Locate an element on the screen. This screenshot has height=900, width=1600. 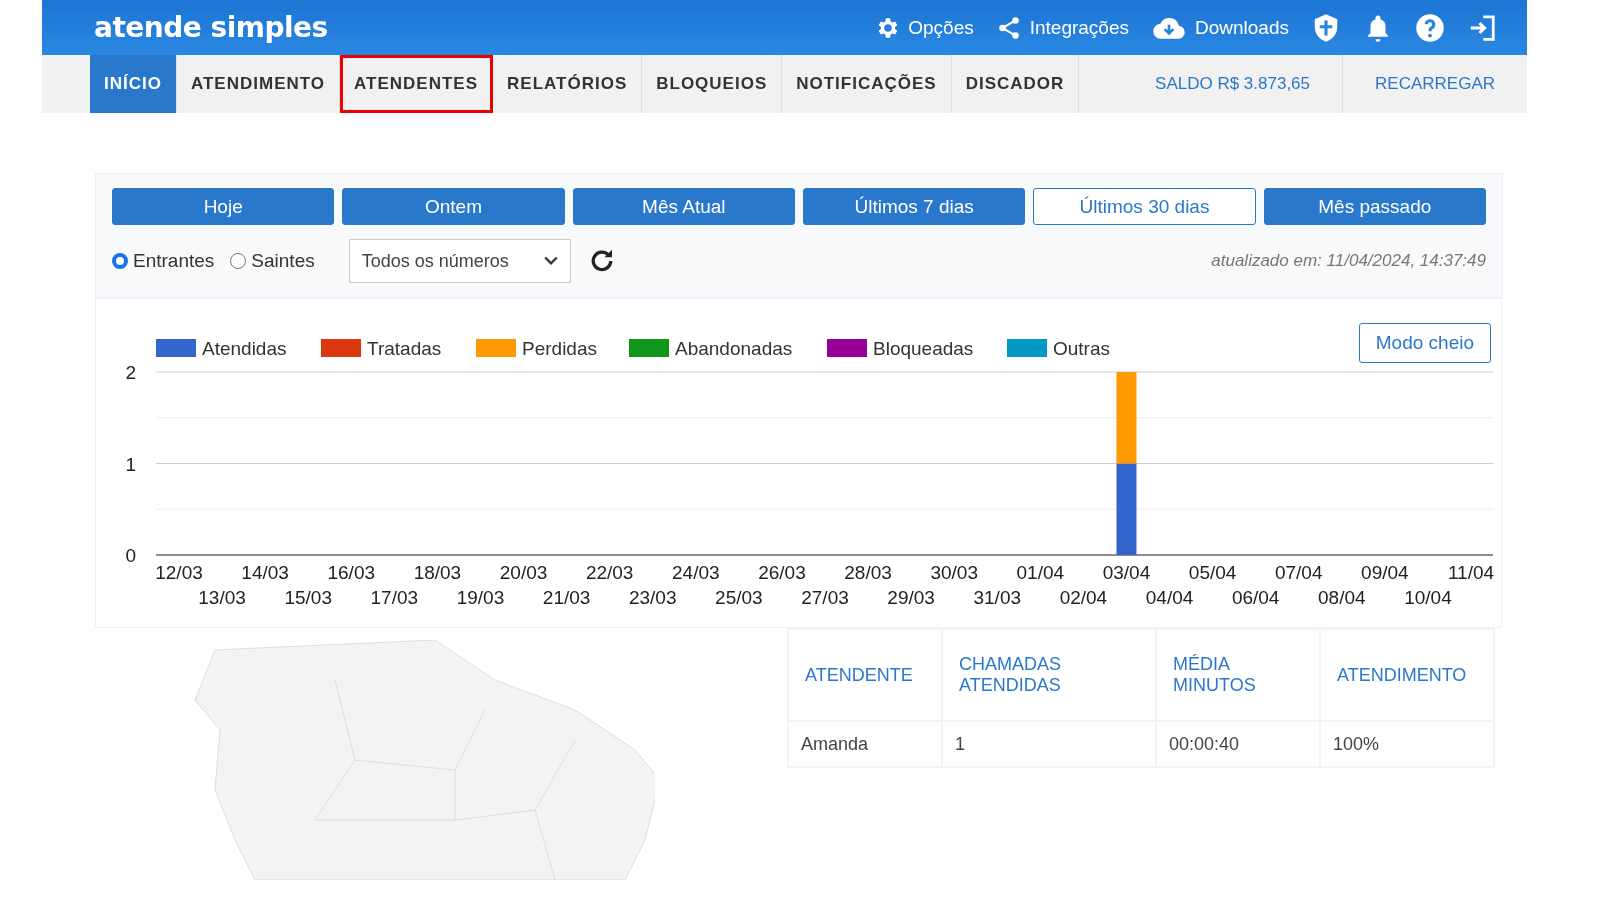
nav-tab: DISCADOR is located at coordinates (1015, 84).